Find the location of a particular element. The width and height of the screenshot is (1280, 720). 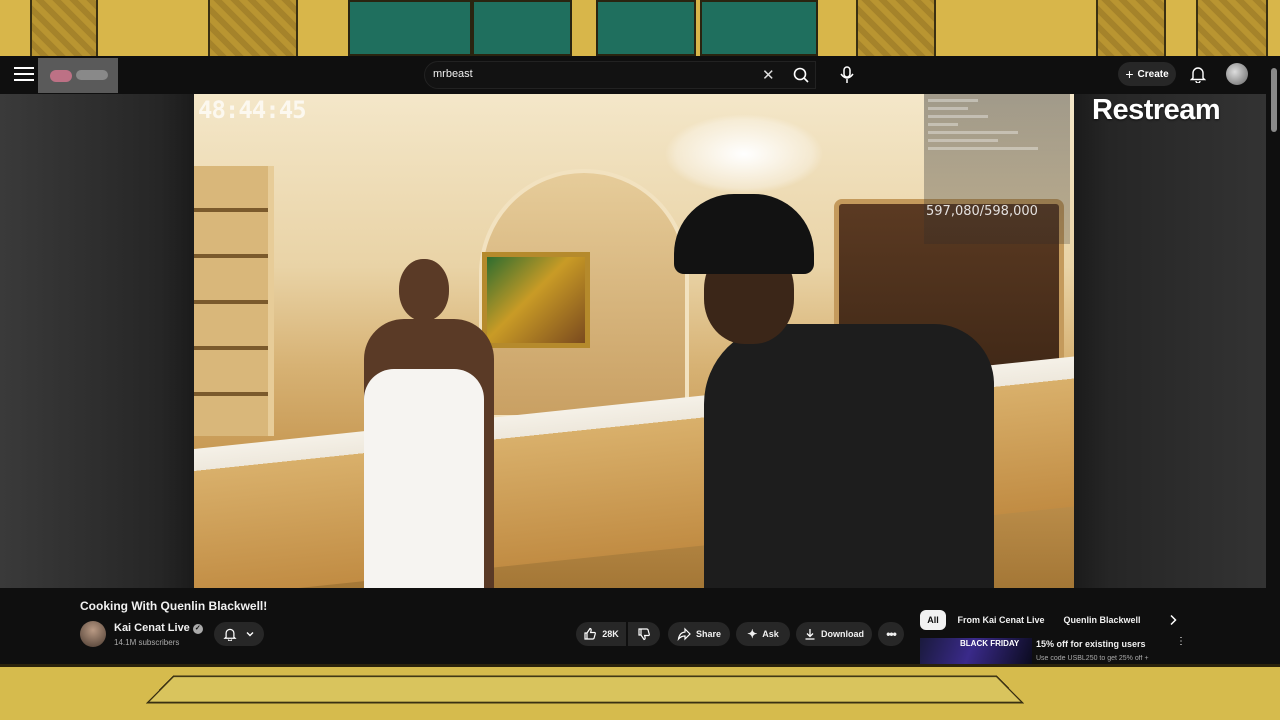

ask-label: Ask is located at coordinates (770, 634).